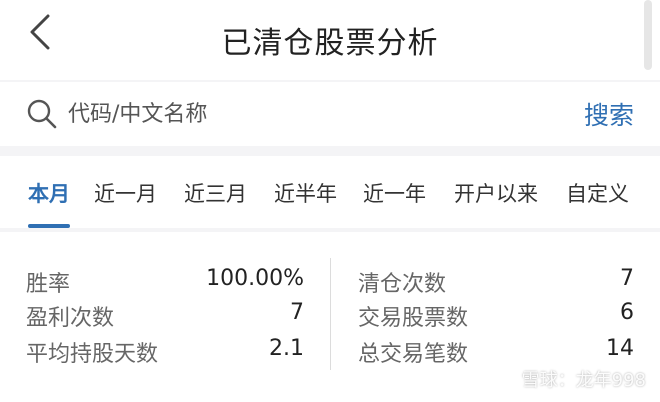 Image resolution: width=660 pixels, height=402 pixels. Describe the element at coordinates (330, 43) in the screenshot. I see `page-title: 已清仓股票分析` at that location.